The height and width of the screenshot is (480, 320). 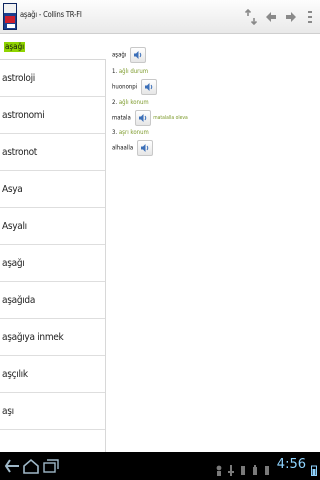 What do you see at coordinates (13, 263) in the screenshot?
I see `list-item-label: aşağı` at bounding box center [13, 263].